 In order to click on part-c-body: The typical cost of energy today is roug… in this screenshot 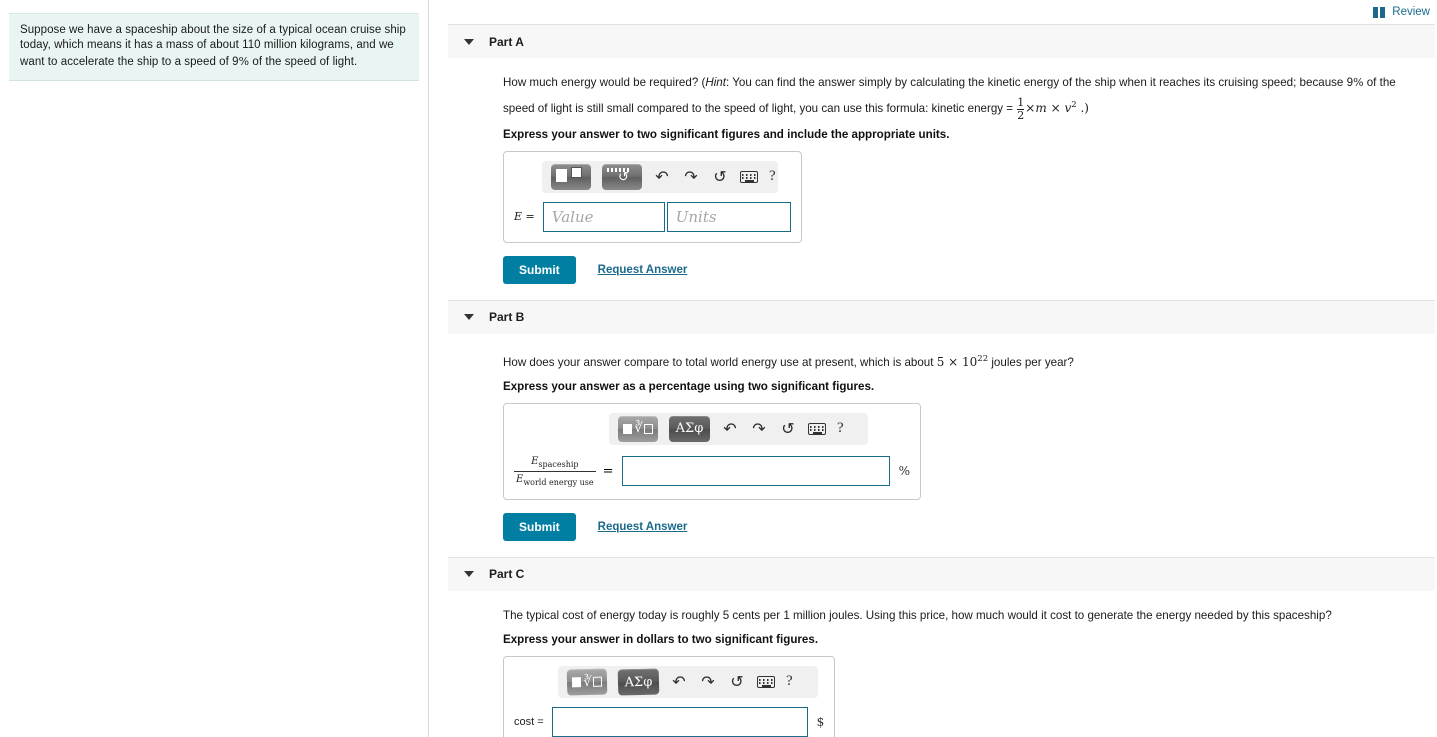, I will do `click(941, 663)`.